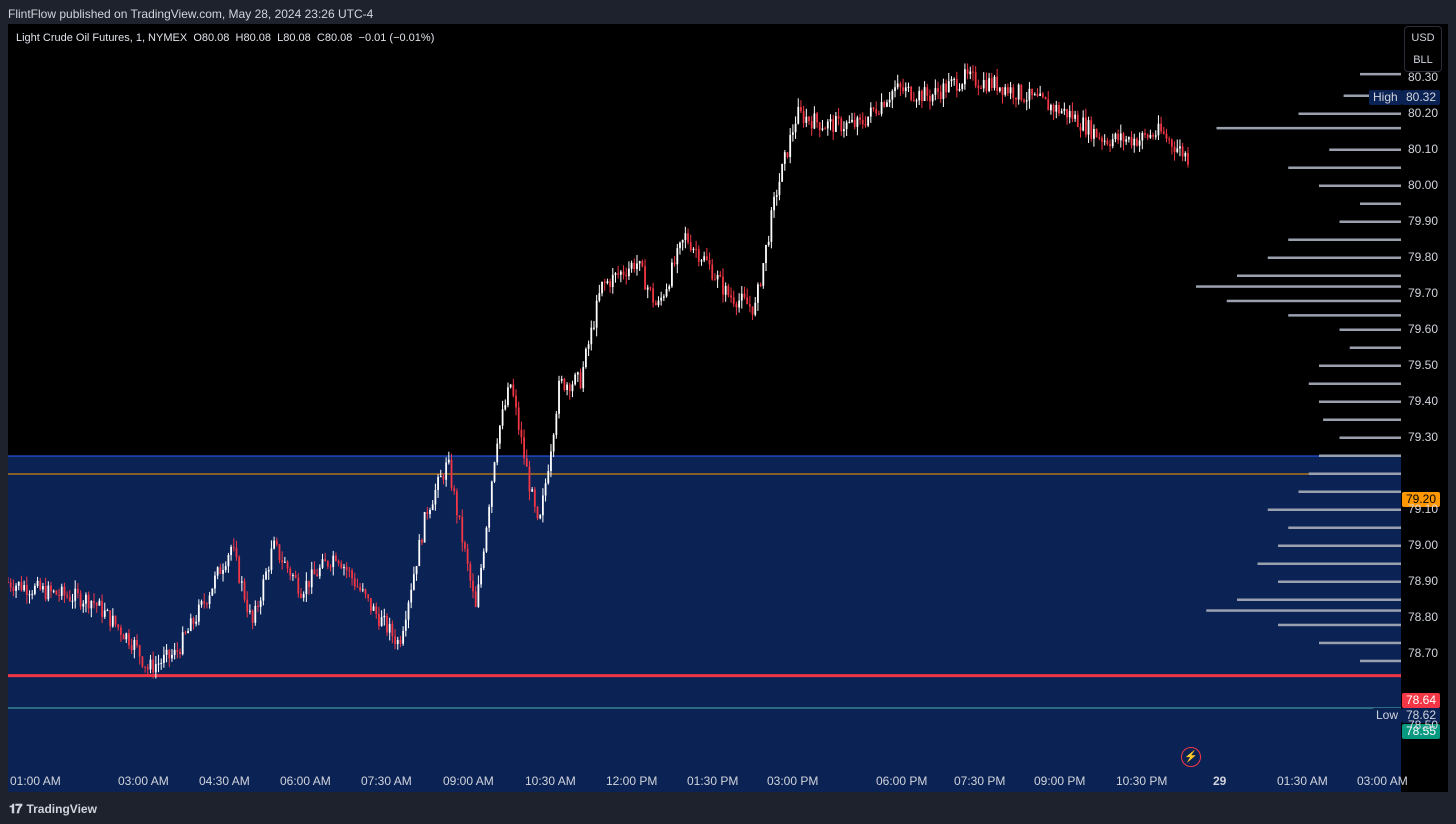 This screenshot has height=824, width=1456. Describe the element at coordinates (1423, 401) in the screenshot. I see `y-axis-label: 79.40` at that location.